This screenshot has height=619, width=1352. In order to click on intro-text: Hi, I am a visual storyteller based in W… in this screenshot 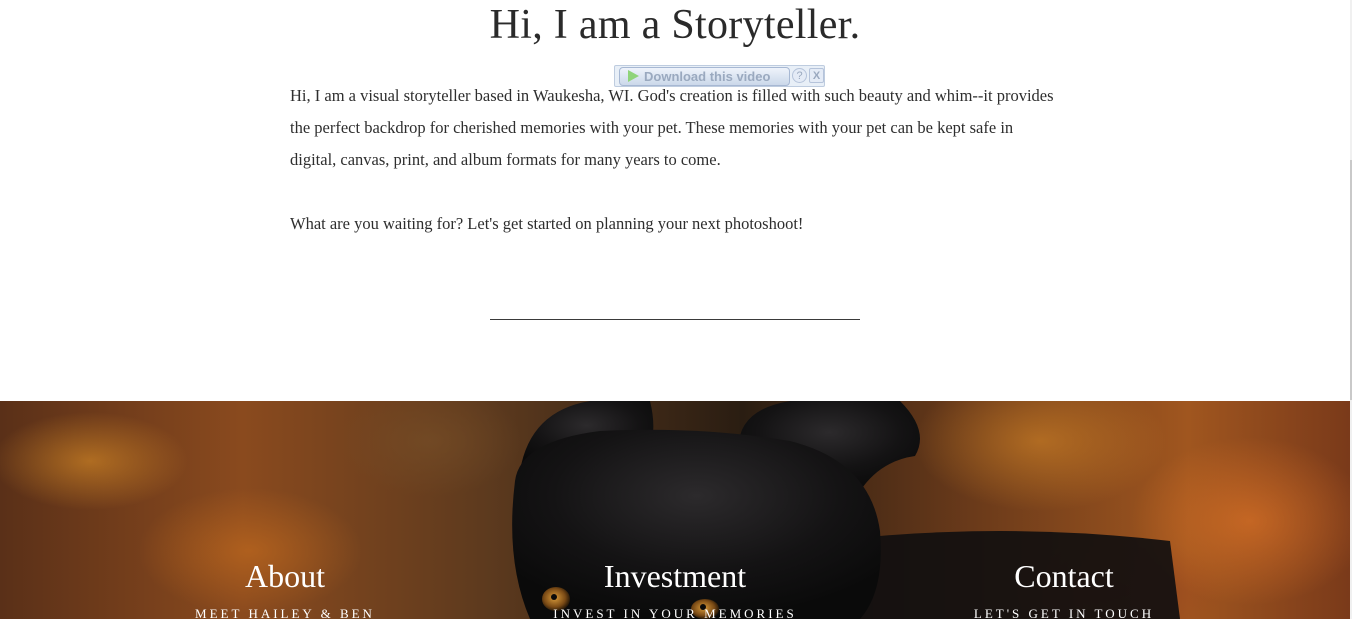, I will do `click(675, 160)`.